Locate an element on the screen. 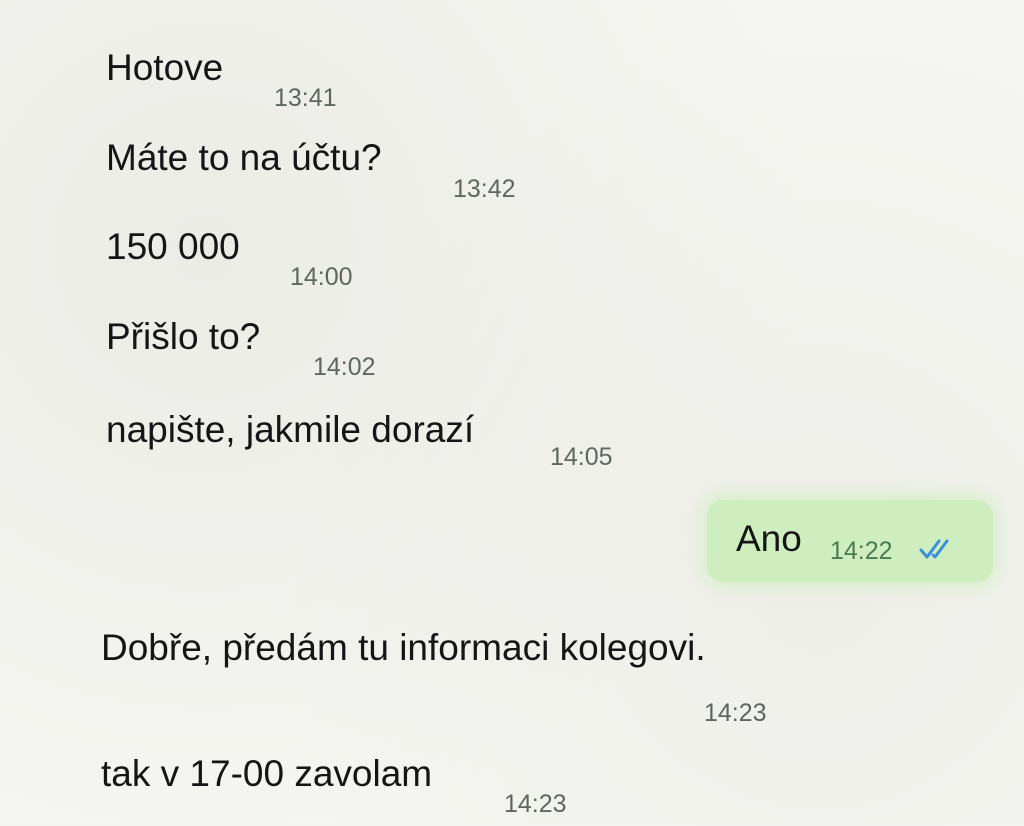  message-incoming: 150 000 14:00 is located at coordinates (229, 258).